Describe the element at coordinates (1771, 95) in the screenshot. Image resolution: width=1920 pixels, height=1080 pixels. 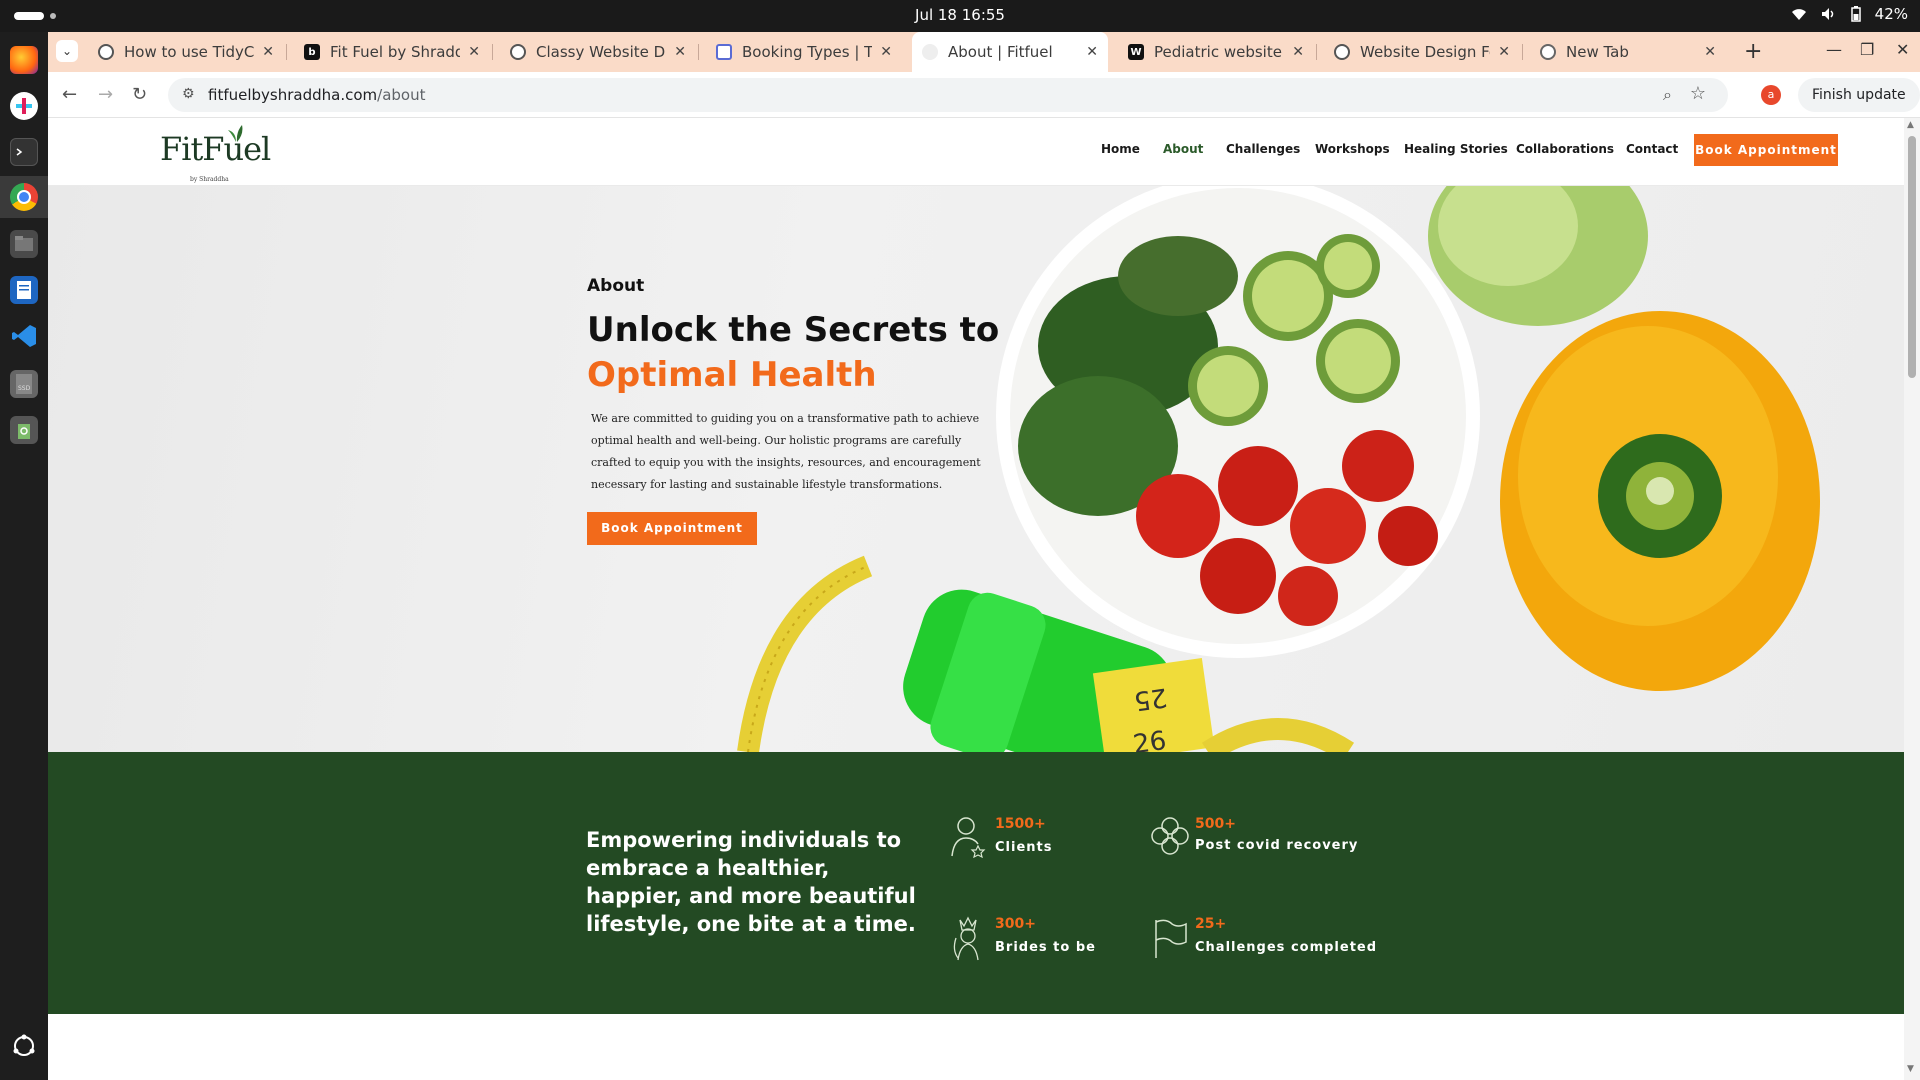
I see `profile-avatar: a` at that location.